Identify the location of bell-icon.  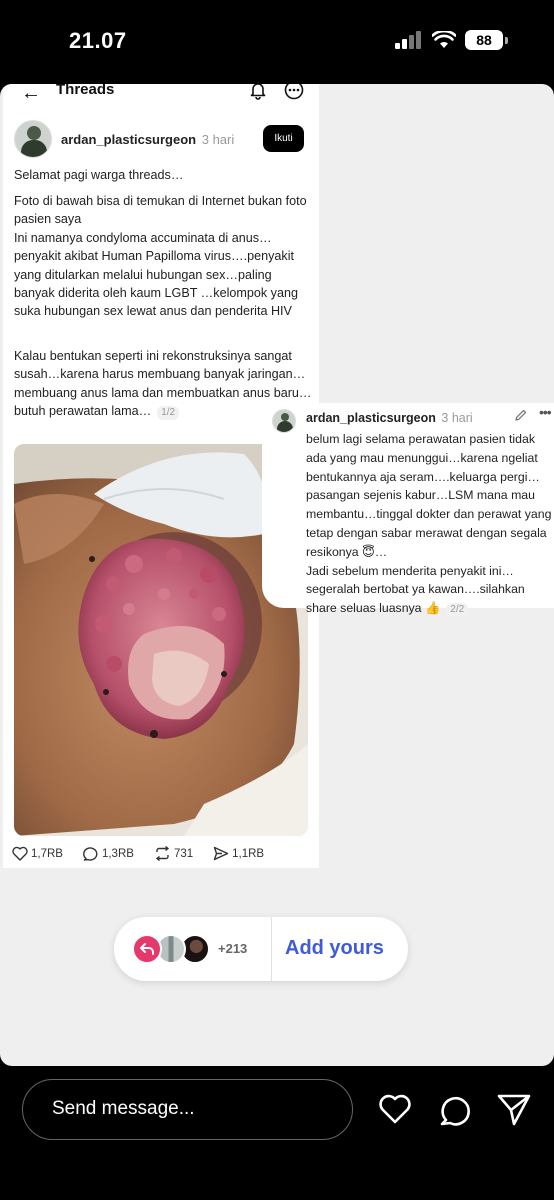
(258, 92).